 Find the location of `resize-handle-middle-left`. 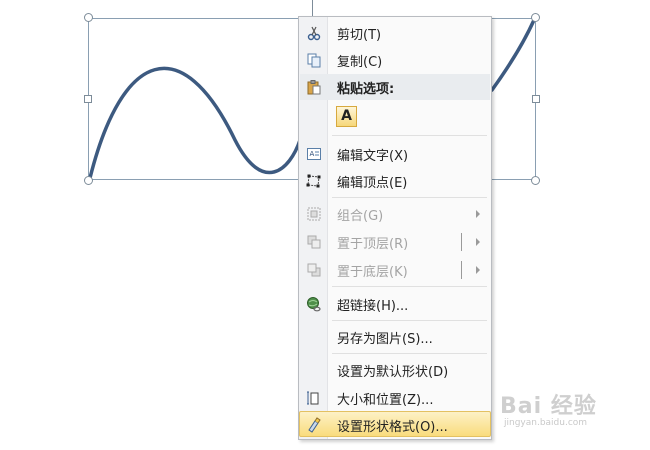

resize-handle-middle-left is located at coordinates (88, 99).